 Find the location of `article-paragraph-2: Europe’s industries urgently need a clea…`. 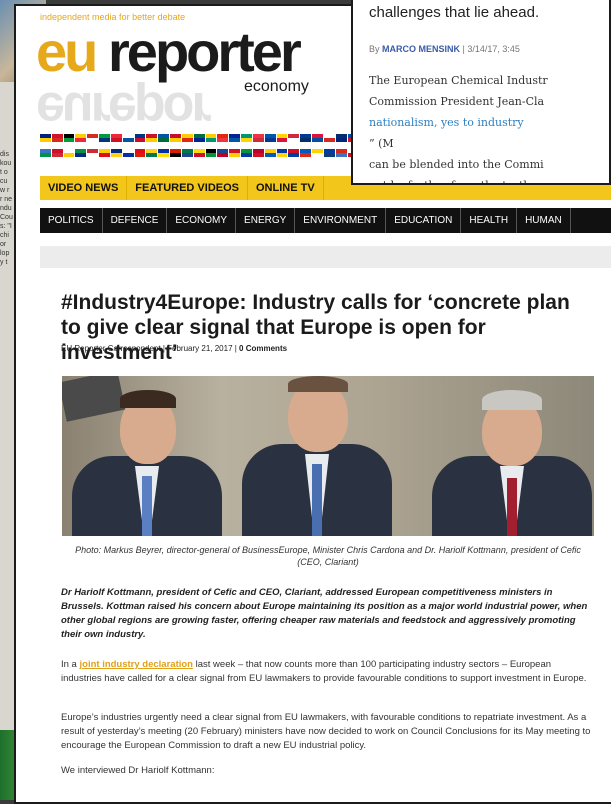

article-paragraph-2: Europe’s industries urgently need a clea… is located at coordinates (326, 731).